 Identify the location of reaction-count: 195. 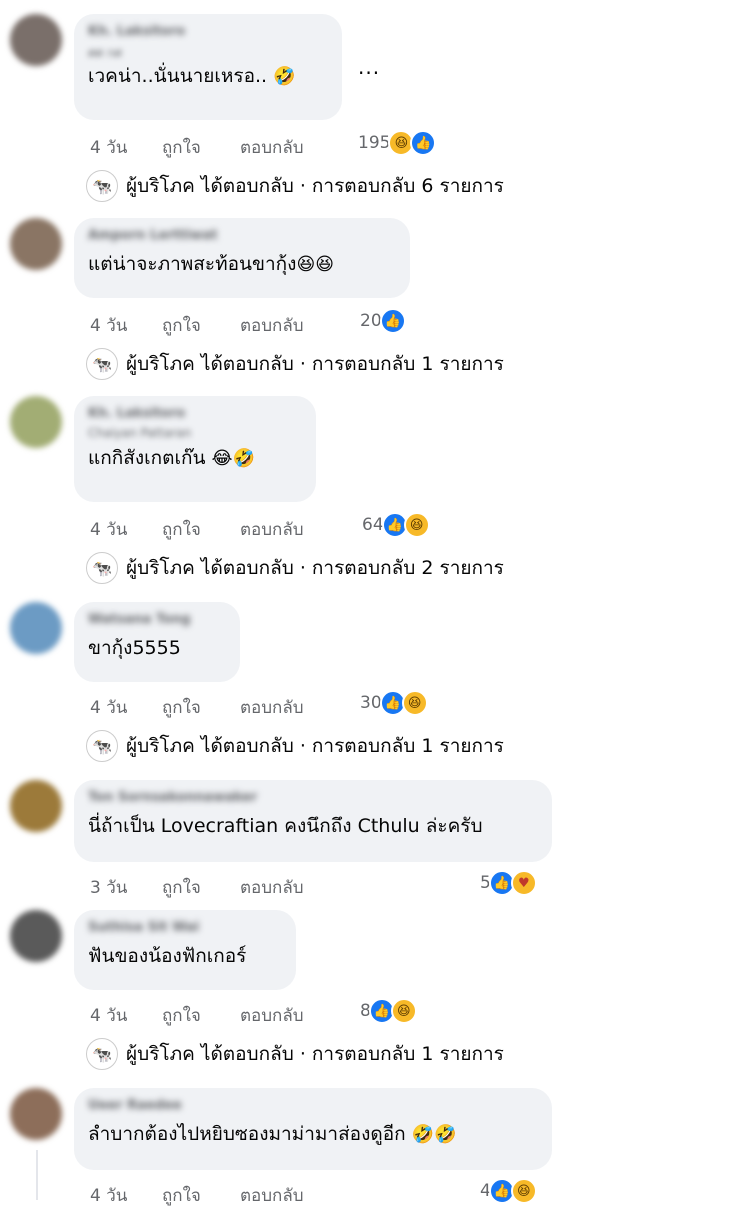
(374, 143).